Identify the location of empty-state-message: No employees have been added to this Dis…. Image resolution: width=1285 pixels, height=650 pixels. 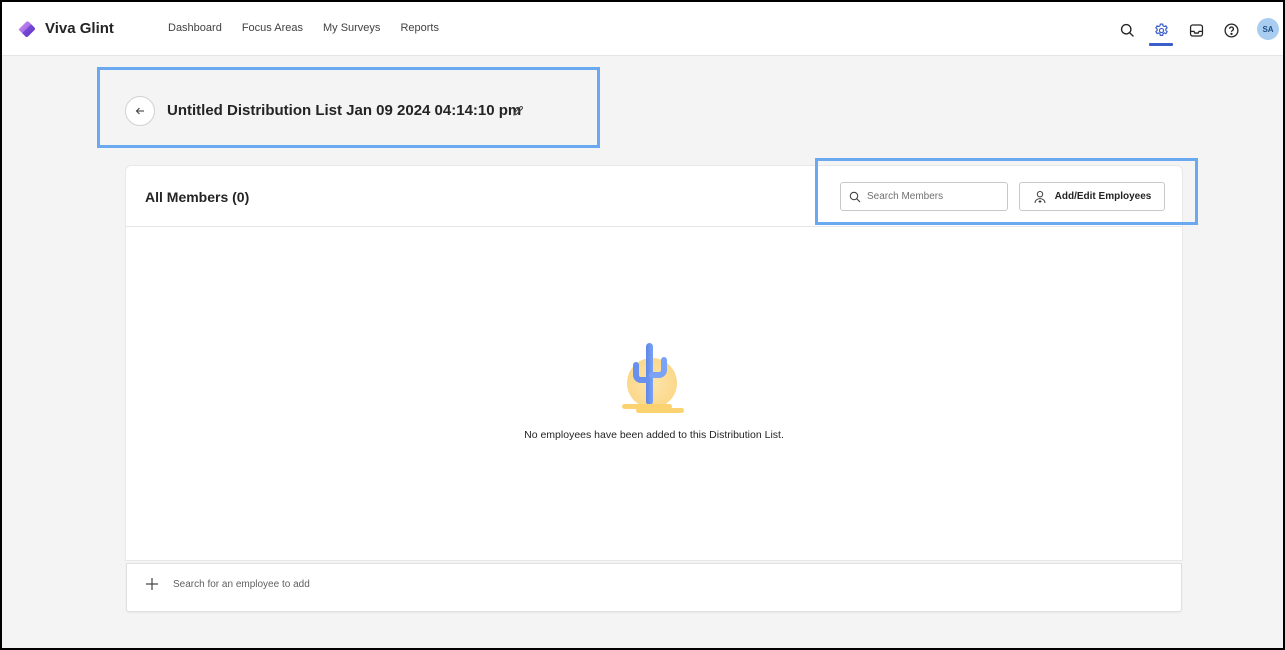
(654, 435).